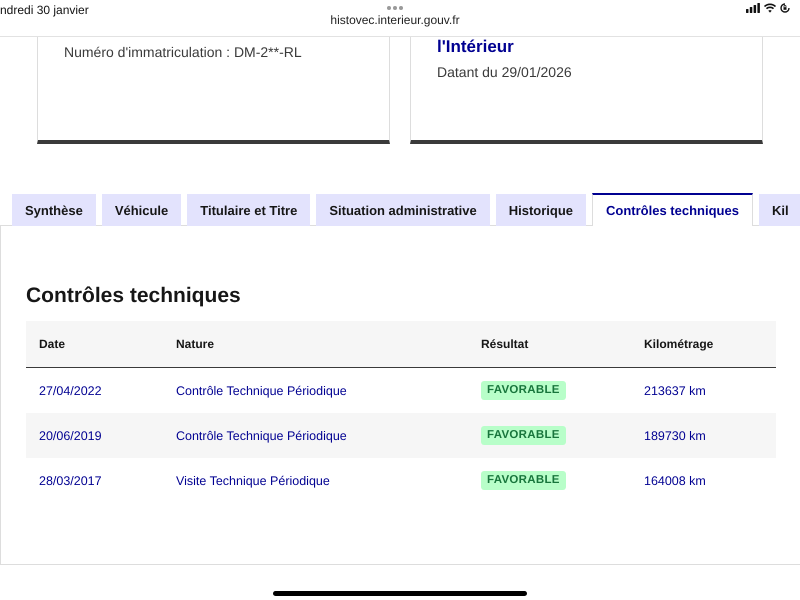 This screenshot has width=800, height=600. What do you see at coordinates (253, 481) in the screenshot?
I see `nature-cell: Visite Technique Périodique` at bounding box center [253, 481].